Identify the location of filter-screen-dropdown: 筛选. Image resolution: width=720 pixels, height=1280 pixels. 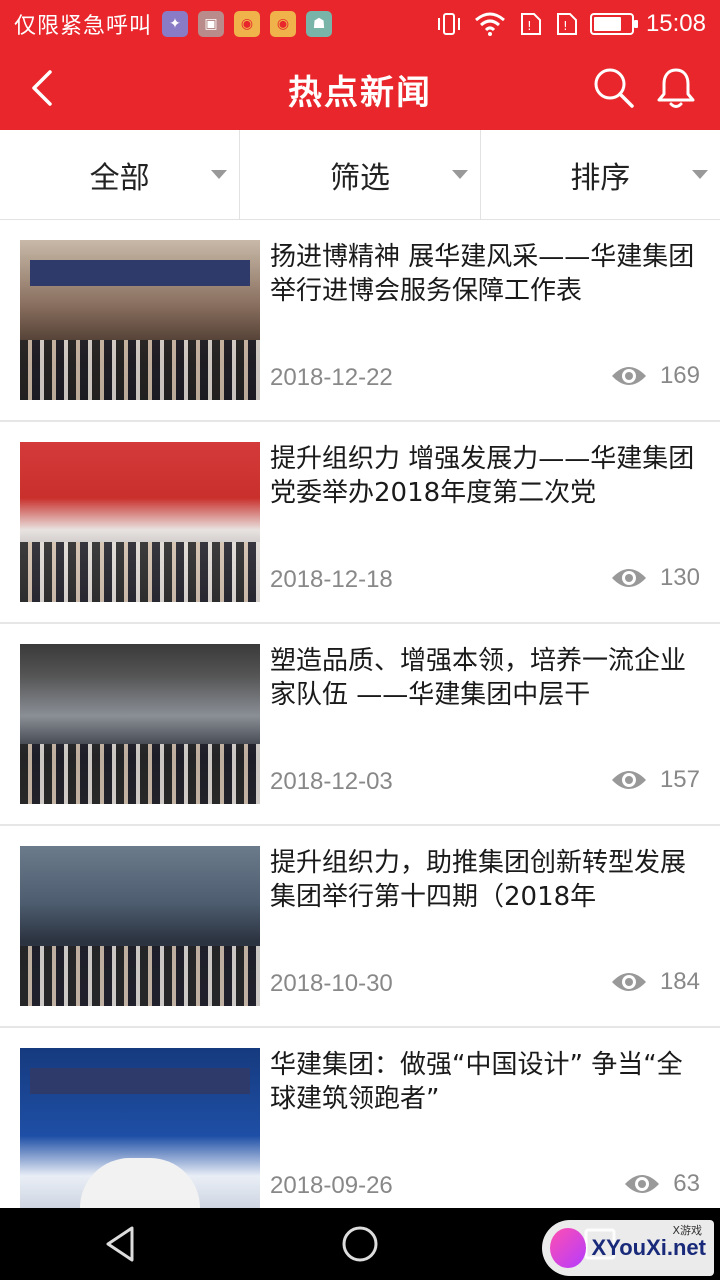
(359, 174).